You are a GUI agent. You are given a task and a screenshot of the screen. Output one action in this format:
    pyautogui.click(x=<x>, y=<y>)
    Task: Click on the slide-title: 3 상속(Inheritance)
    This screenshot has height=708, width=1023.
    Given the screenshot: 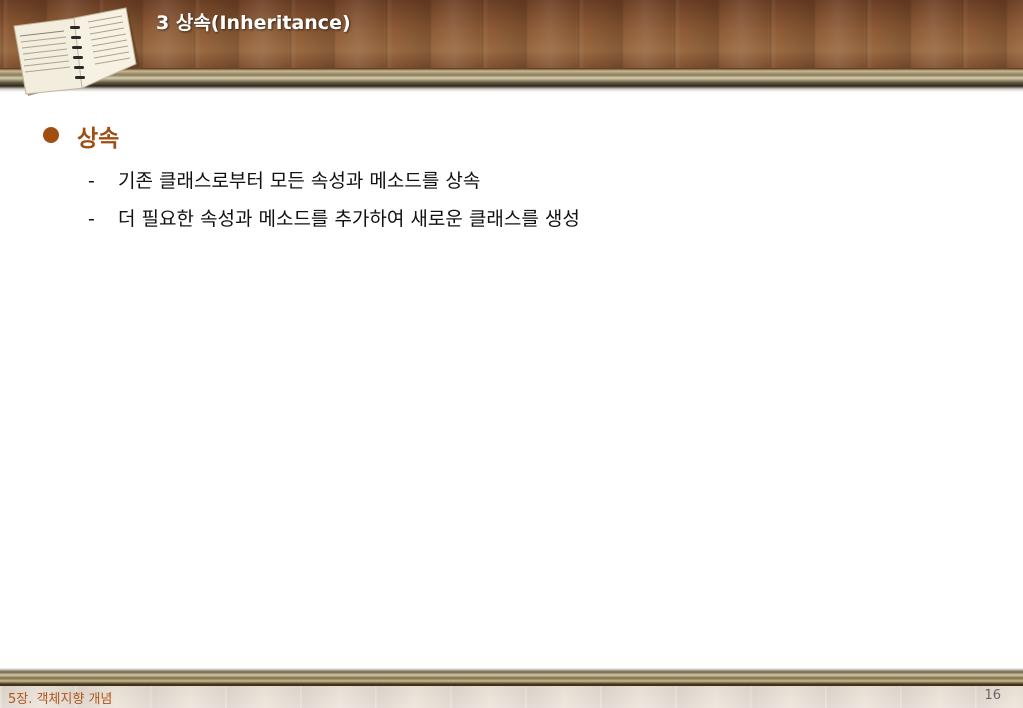 What is the action you would take?
    pyautogui.click(x=253, y=23)
    